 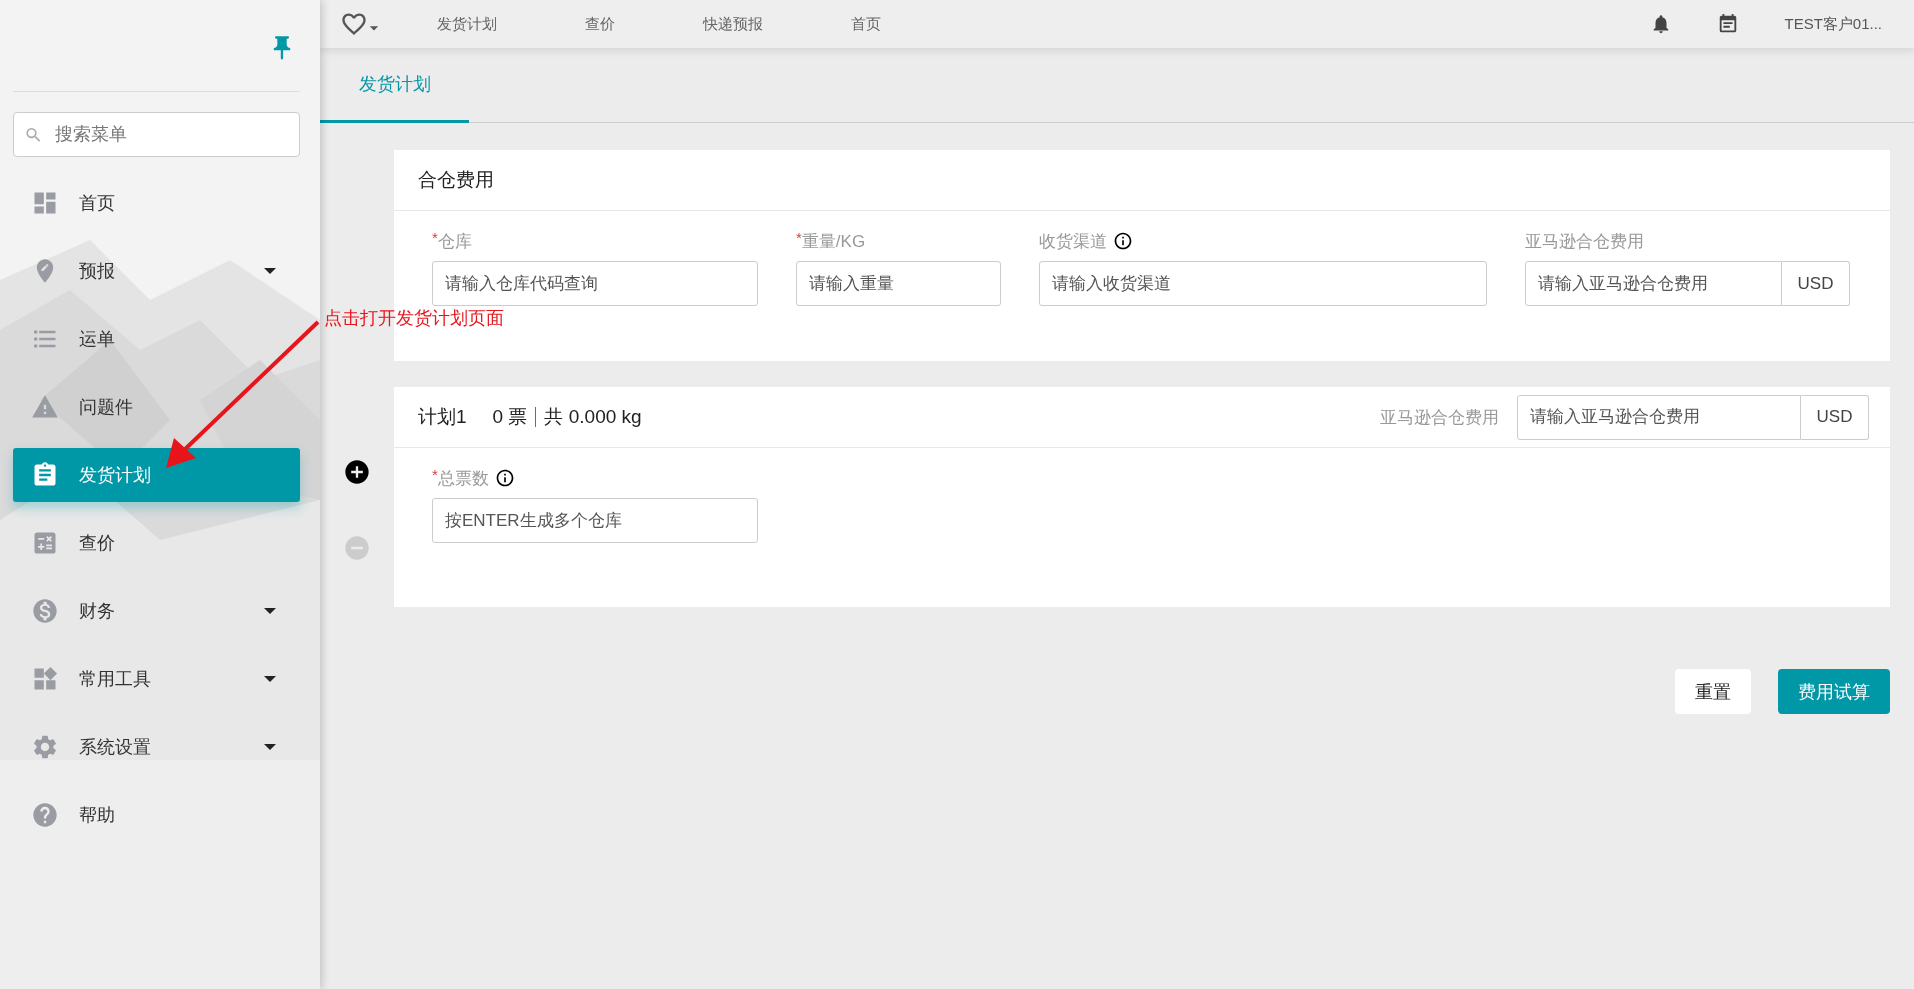 I want to click on input-field: 请输入重量, so click(x=898, y=283).